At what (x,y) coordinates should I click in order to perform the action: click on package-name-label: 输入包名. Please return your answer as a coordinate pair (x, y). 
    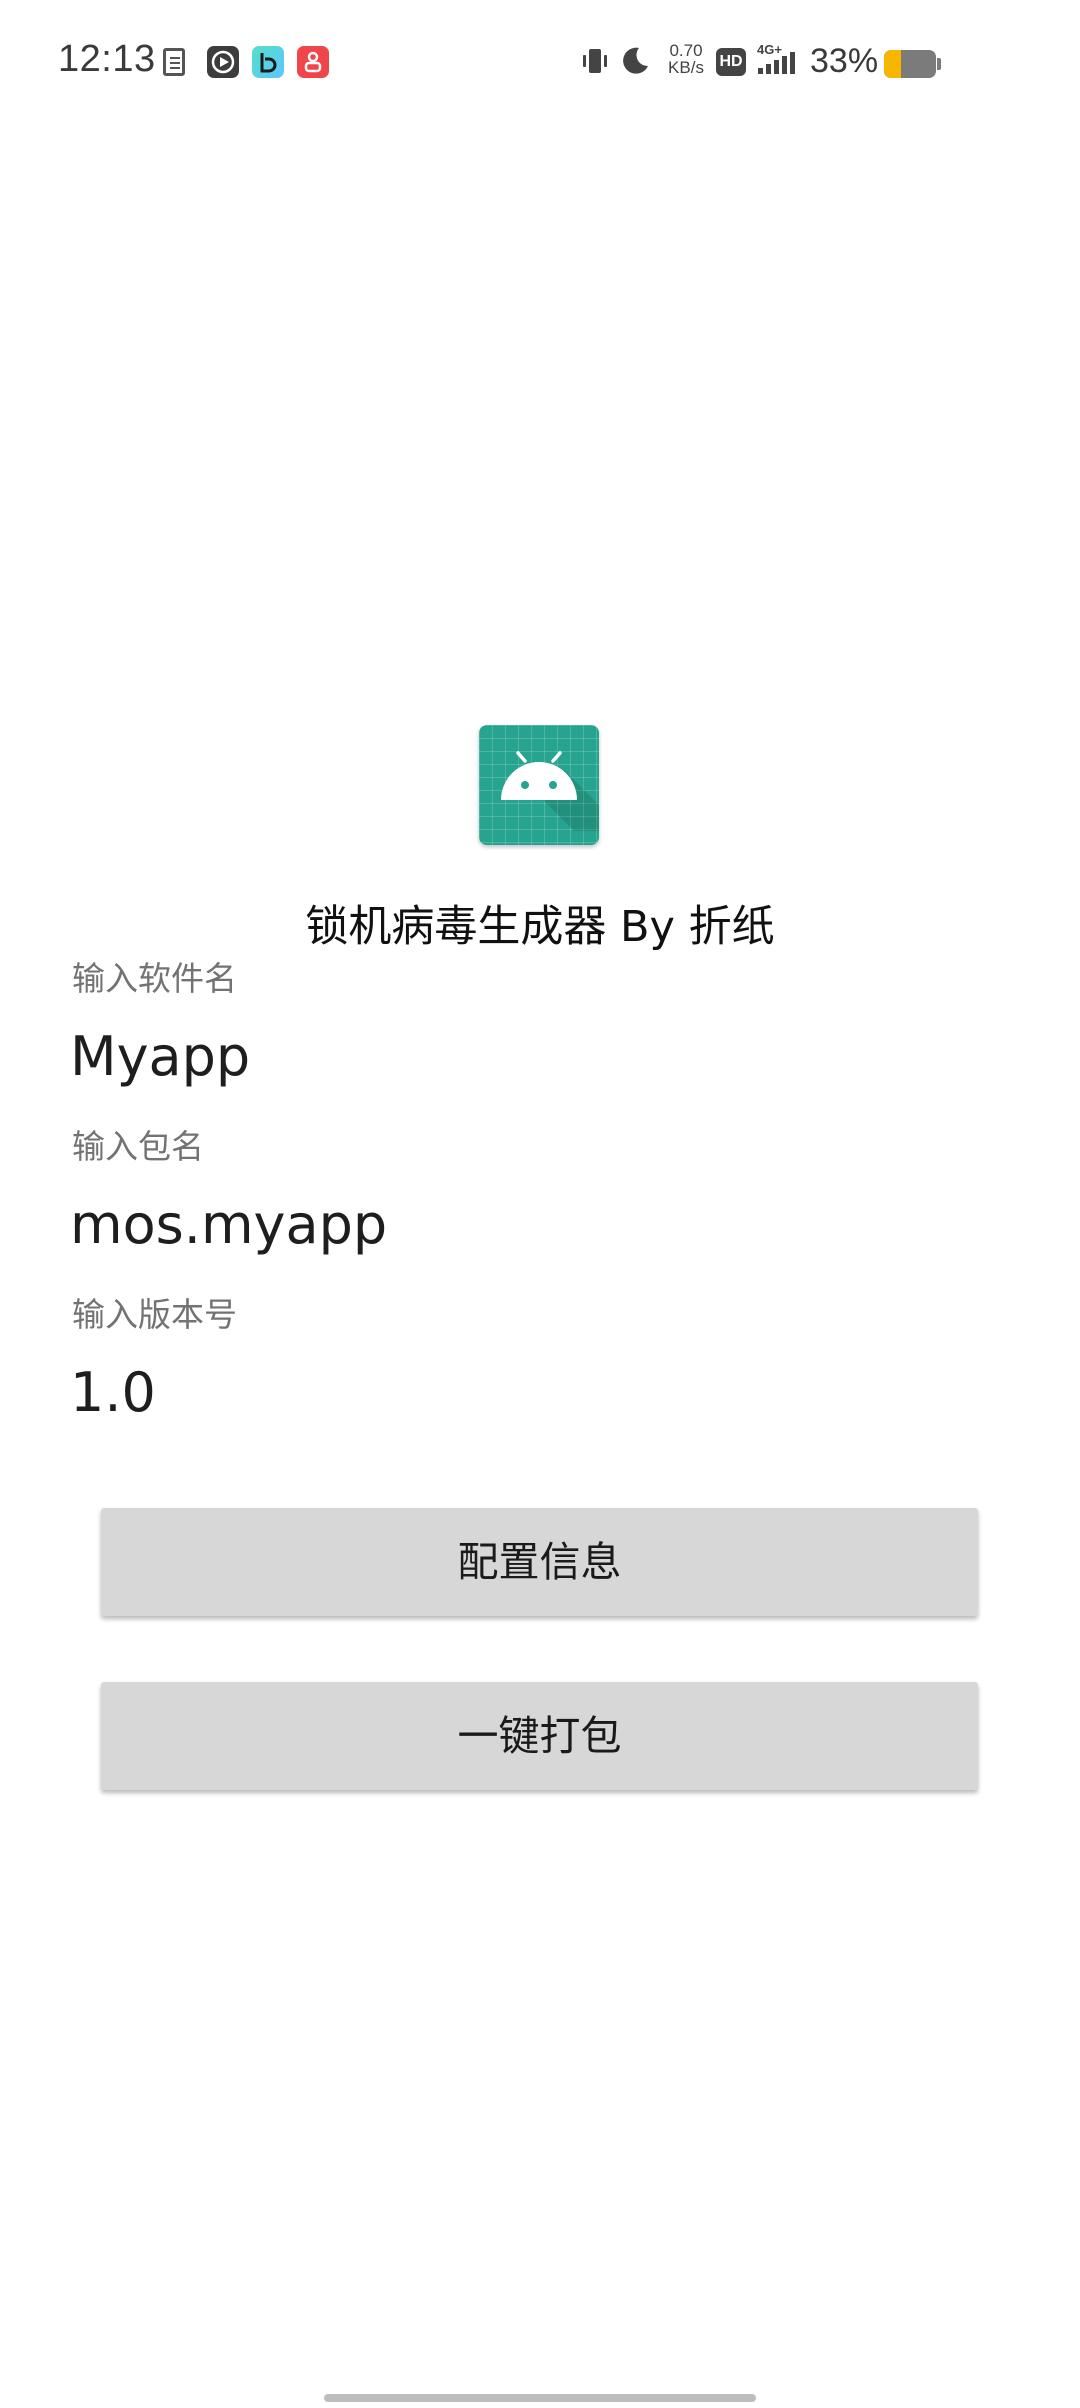
    Looking at the image, I should click on (138, 1146).